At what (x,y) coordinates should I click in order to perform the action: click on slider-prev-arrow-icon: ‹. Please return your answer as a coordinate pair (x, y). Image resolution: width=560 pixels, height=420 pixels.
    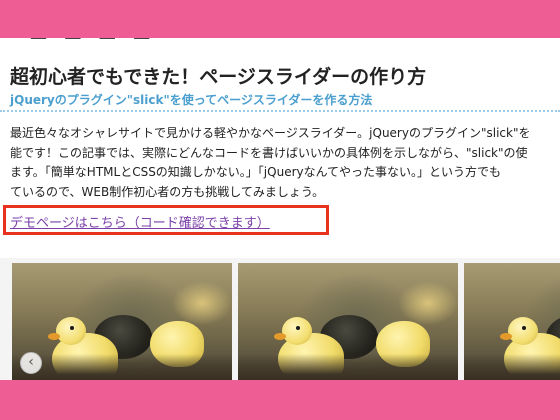
    Looking at the image, I should click on (31, 363).